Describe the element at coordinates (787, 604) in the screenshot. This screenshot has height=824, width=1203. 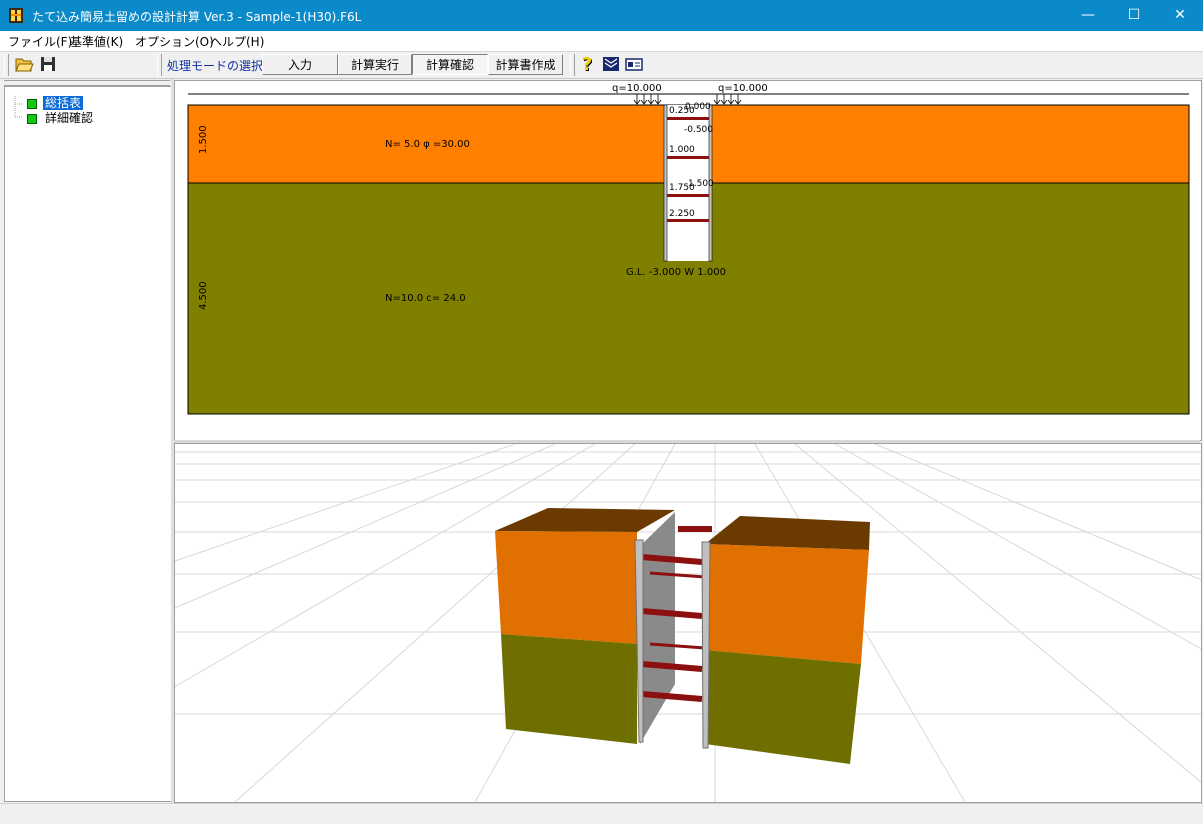
I see `right-block-upper` at that location.